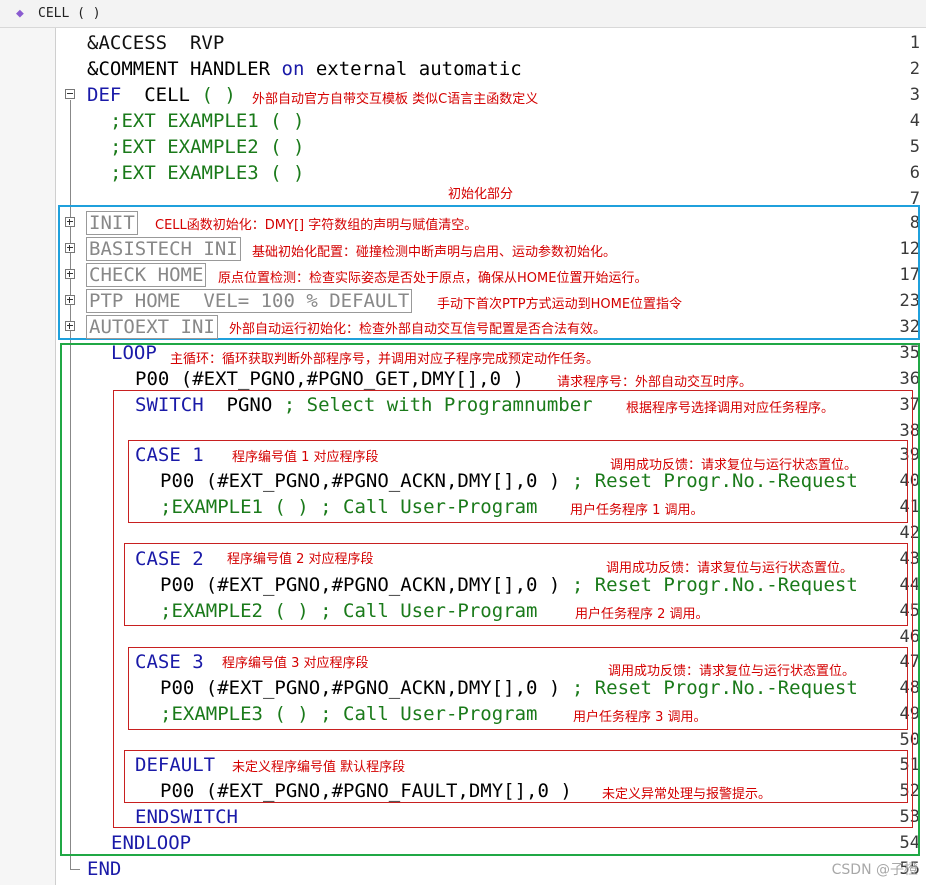  I want to click on line-number: 5, so click(914, 147).